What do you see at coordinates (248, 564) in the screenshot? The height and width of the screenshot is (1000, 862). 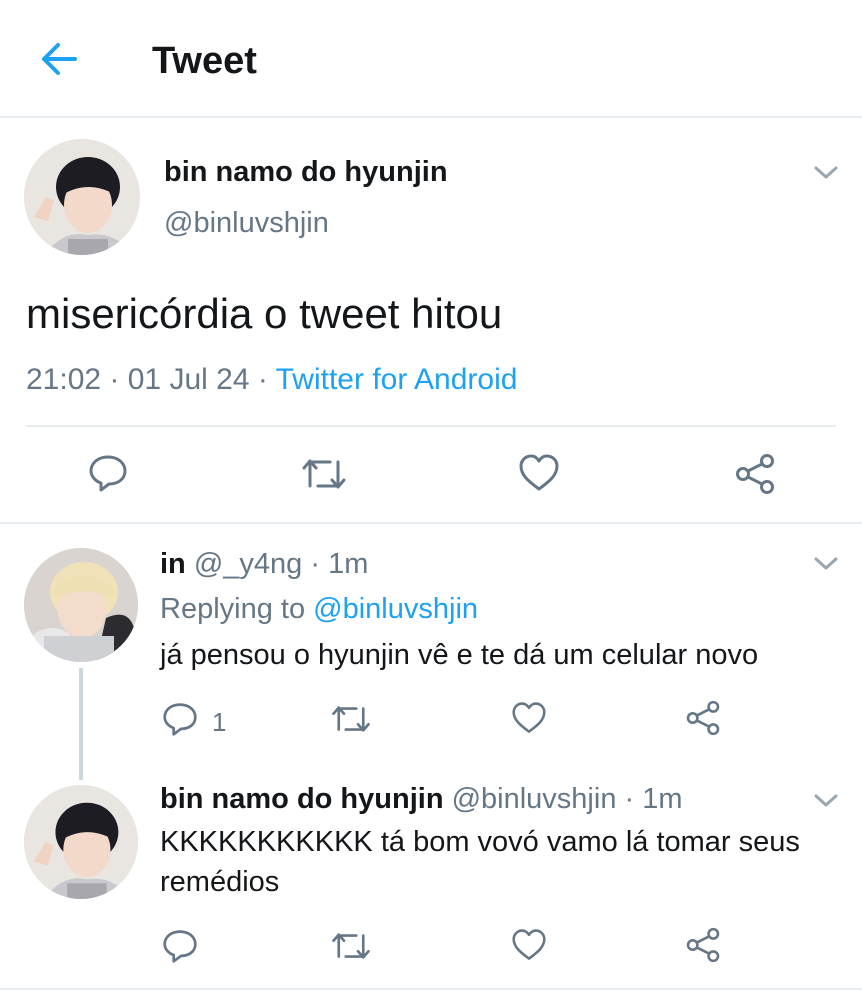 I see `author-handle: @_y4ng` at bounding box center [248, 564].